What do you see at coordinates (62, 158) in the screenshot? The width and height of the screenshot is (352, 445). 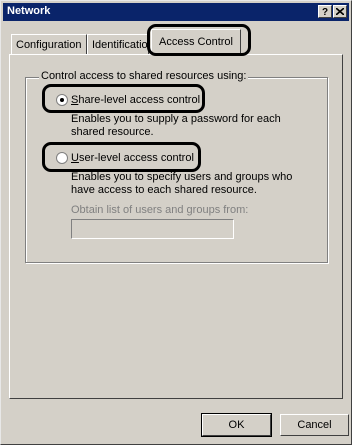 I see `user-level-radio` at bounding box center [62, 158].